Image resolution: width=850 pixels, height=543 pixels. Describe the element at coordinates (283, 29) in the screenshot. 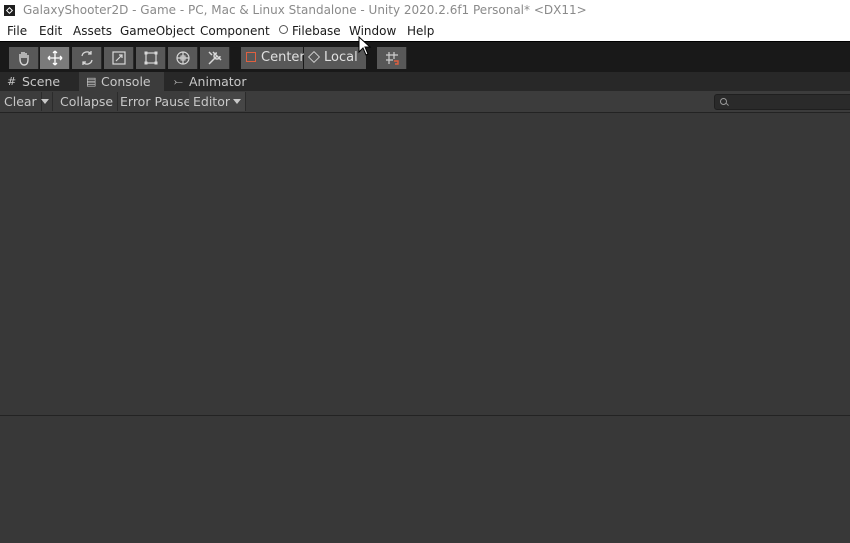

I see `filebase-icon` at that location.